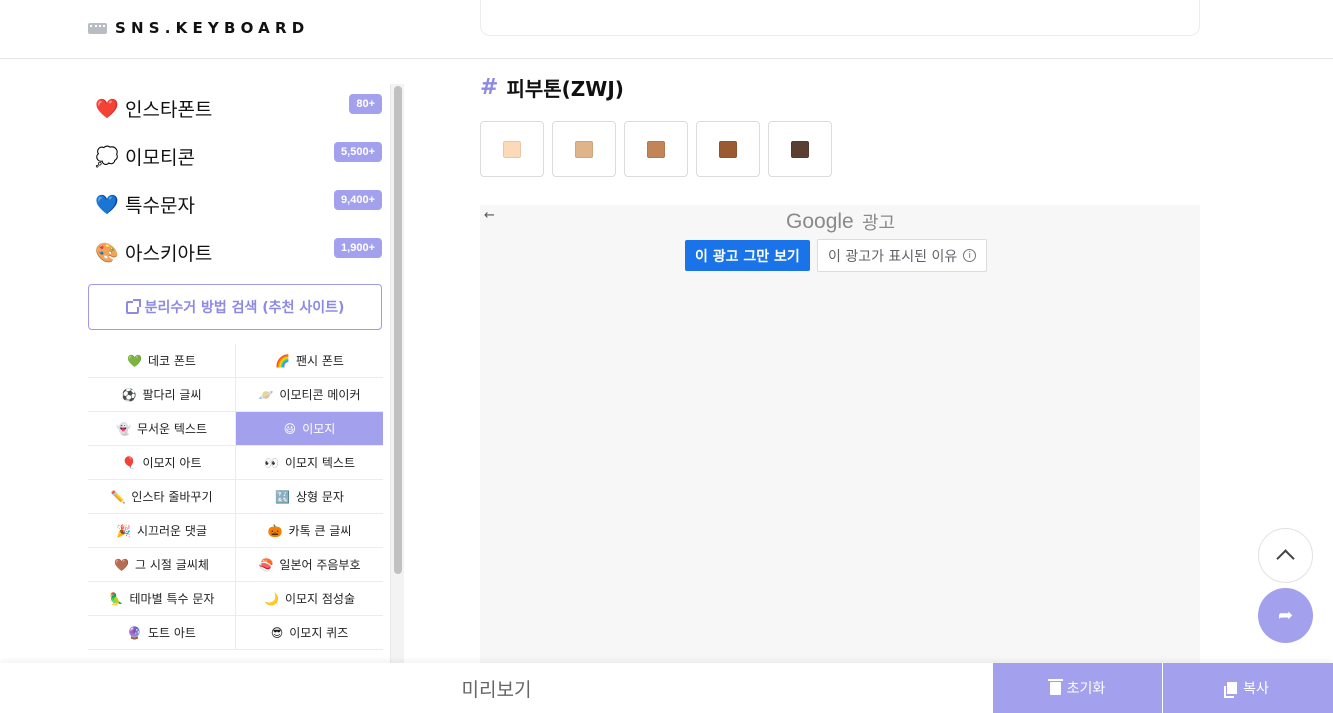 The height and width of the screenshot is (713, 1333). I want to click on tool-link-icon: 🤎, so click(122, 564).